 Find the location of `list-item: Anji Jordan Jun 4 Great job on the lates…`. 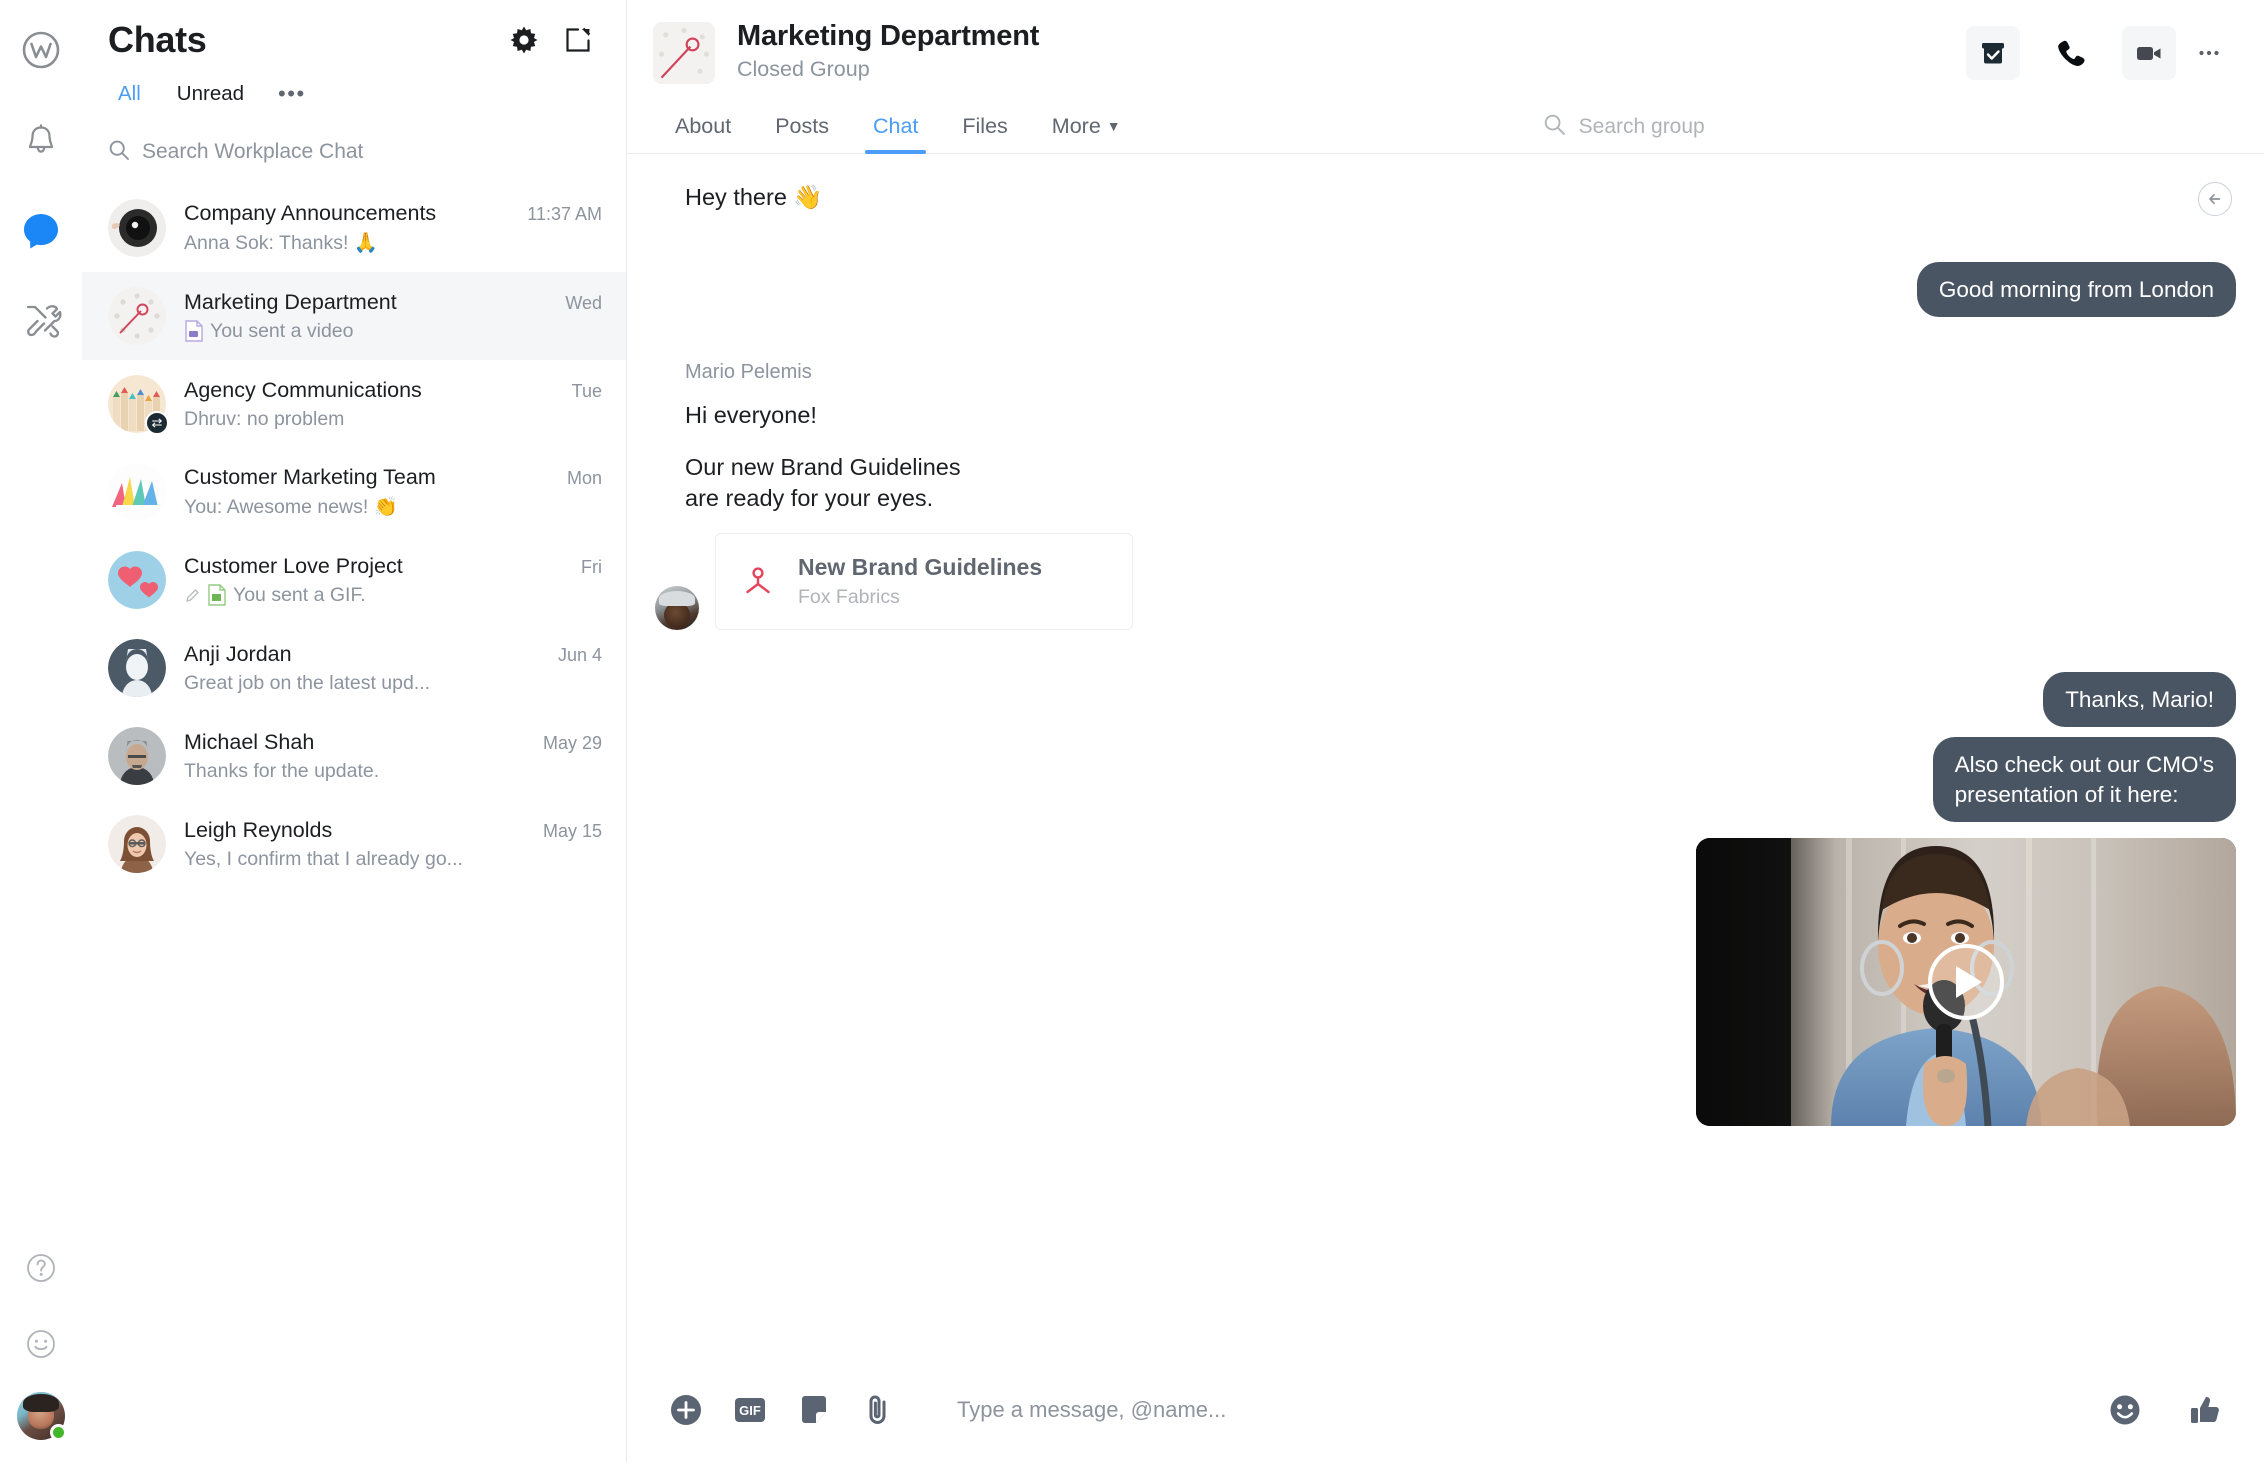

list-item: Anji Jordan Jun 4 Great job on the lates… is located at coordinates (354, 668).